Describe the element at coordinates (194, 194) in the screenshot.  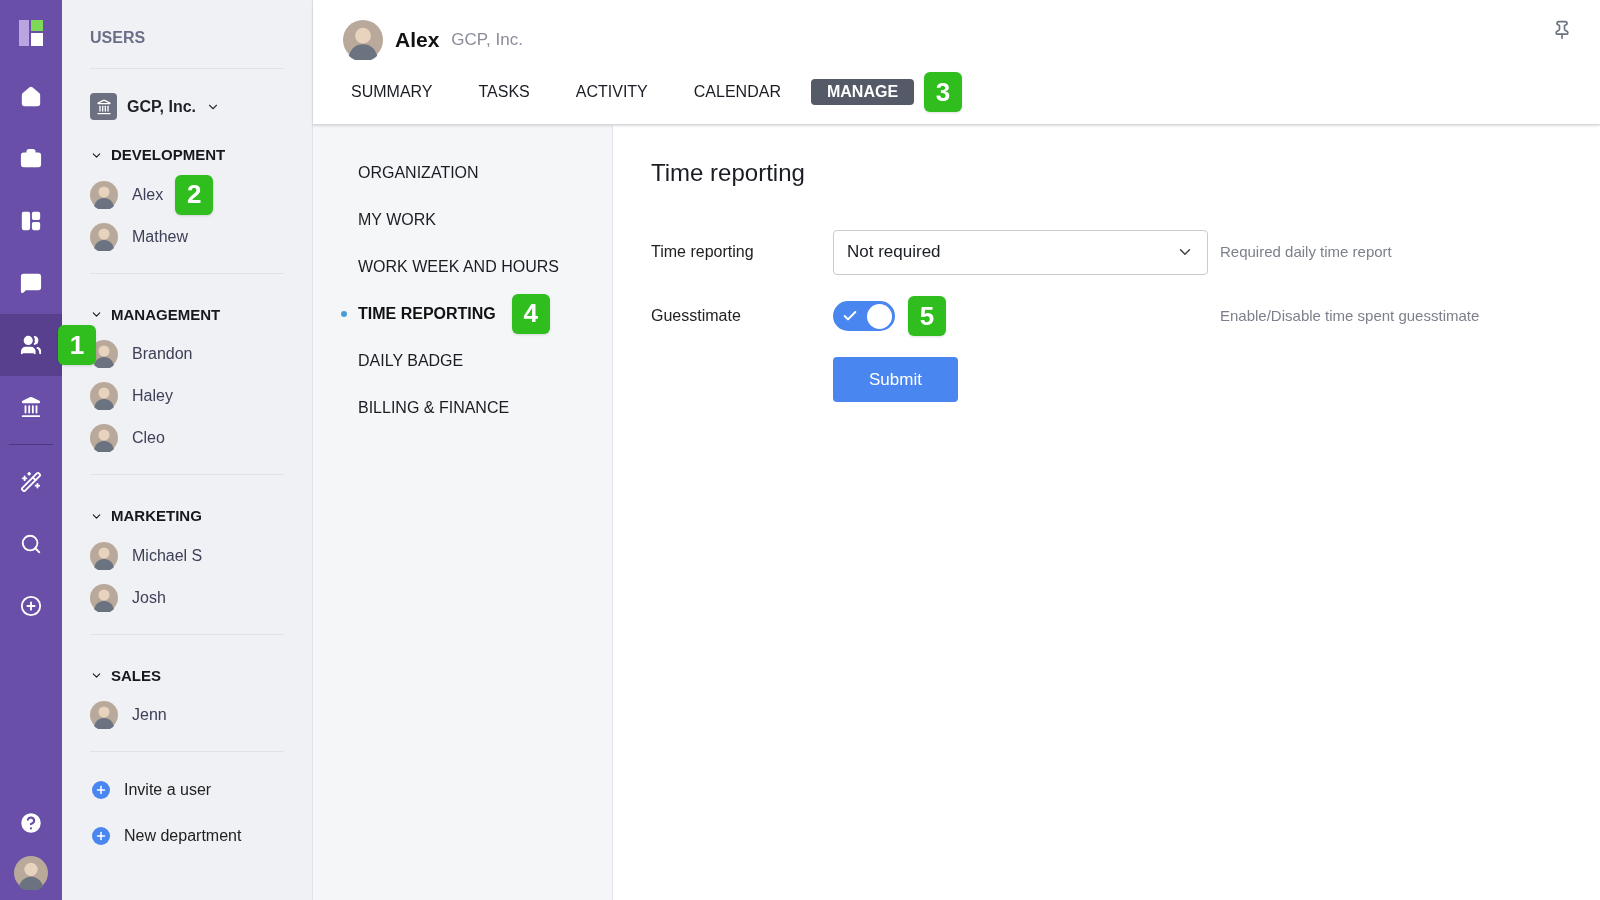
I see `callout-badge: 2` at that location.